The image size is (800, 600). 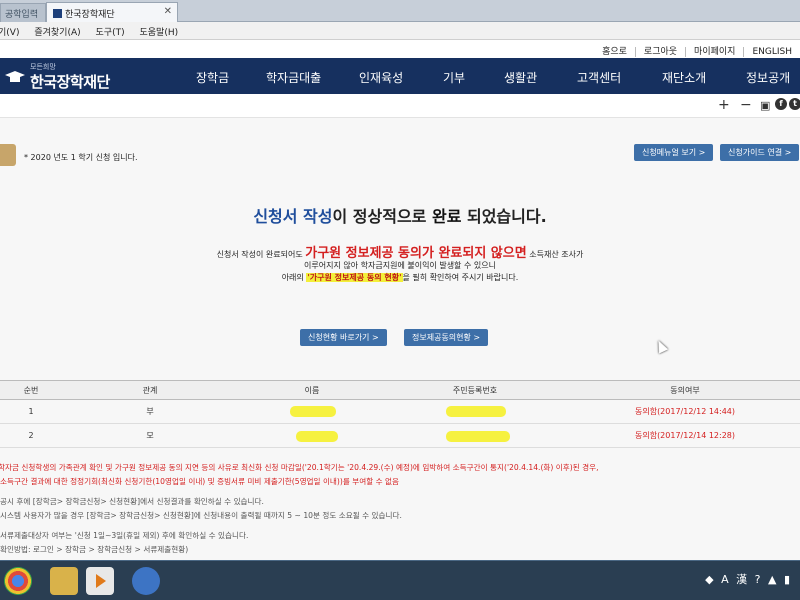 I want to click on logout-link: 로그아웃, so click(x=660, y=52).